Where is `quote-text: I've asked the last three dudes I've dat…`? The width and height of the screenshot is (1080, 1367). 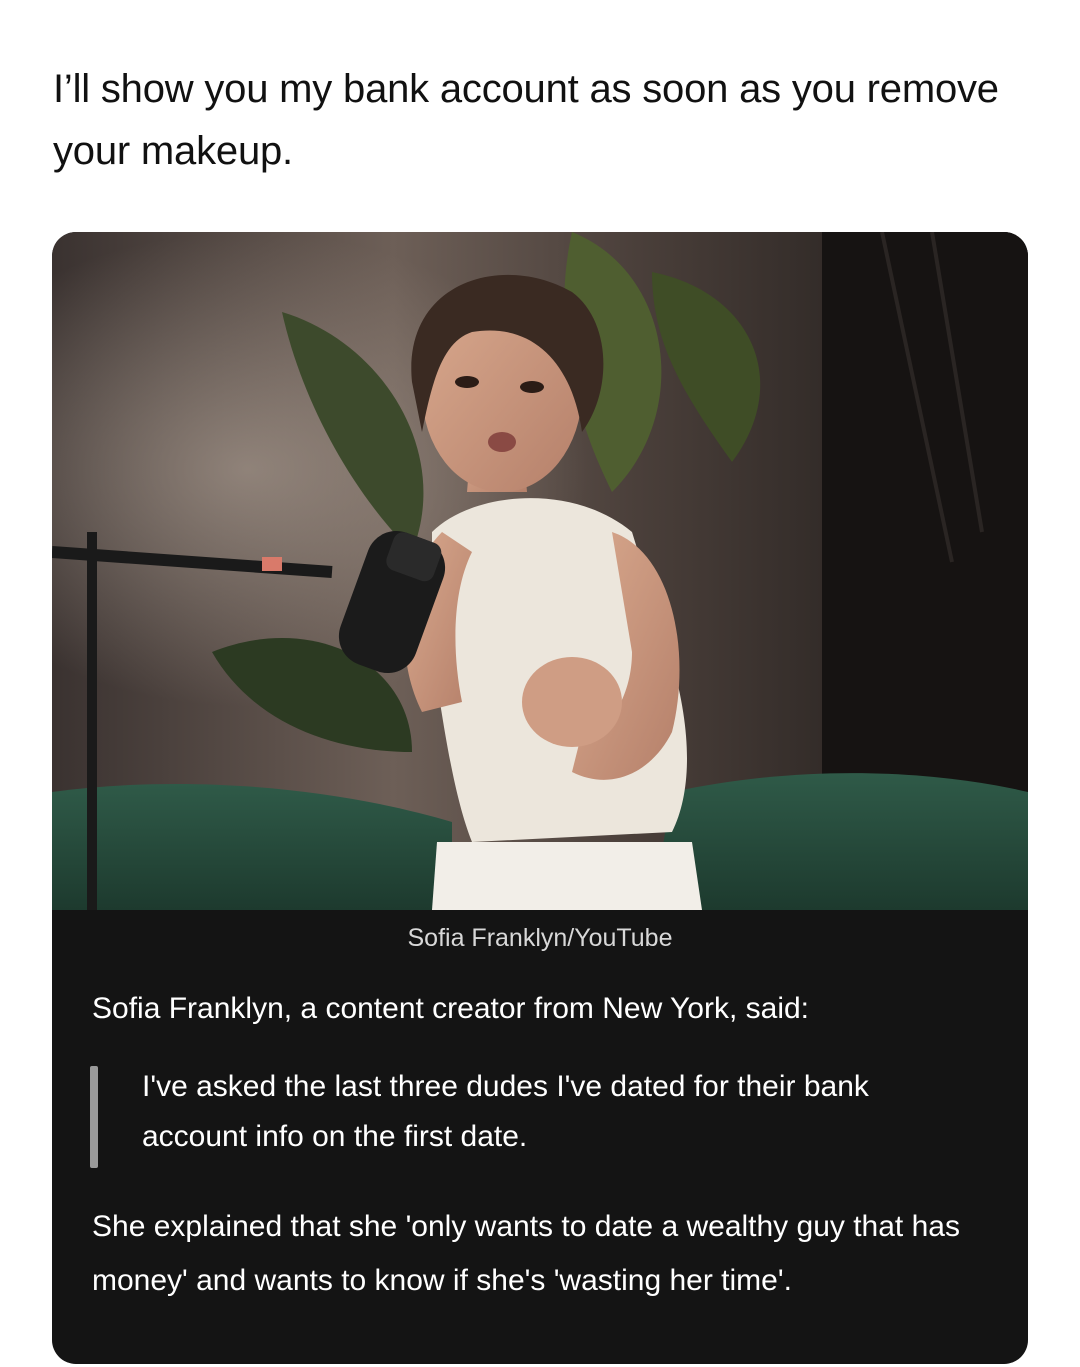
quote-text: I've asked the last three dudes I've dat… is located at coordinates (505, 1111).